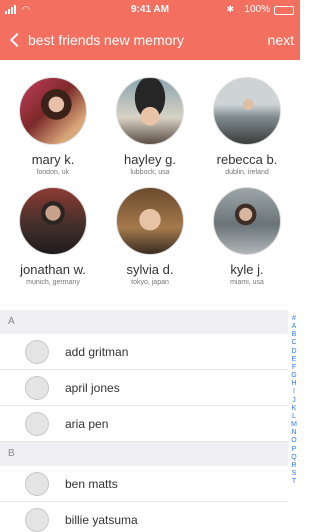 The height and width of the screenshot is (532, 320). What do you see at coordinates (53, 269) in the screenshot?
I see `friend-name: jonathan w.` at bounding box center [53, 269].